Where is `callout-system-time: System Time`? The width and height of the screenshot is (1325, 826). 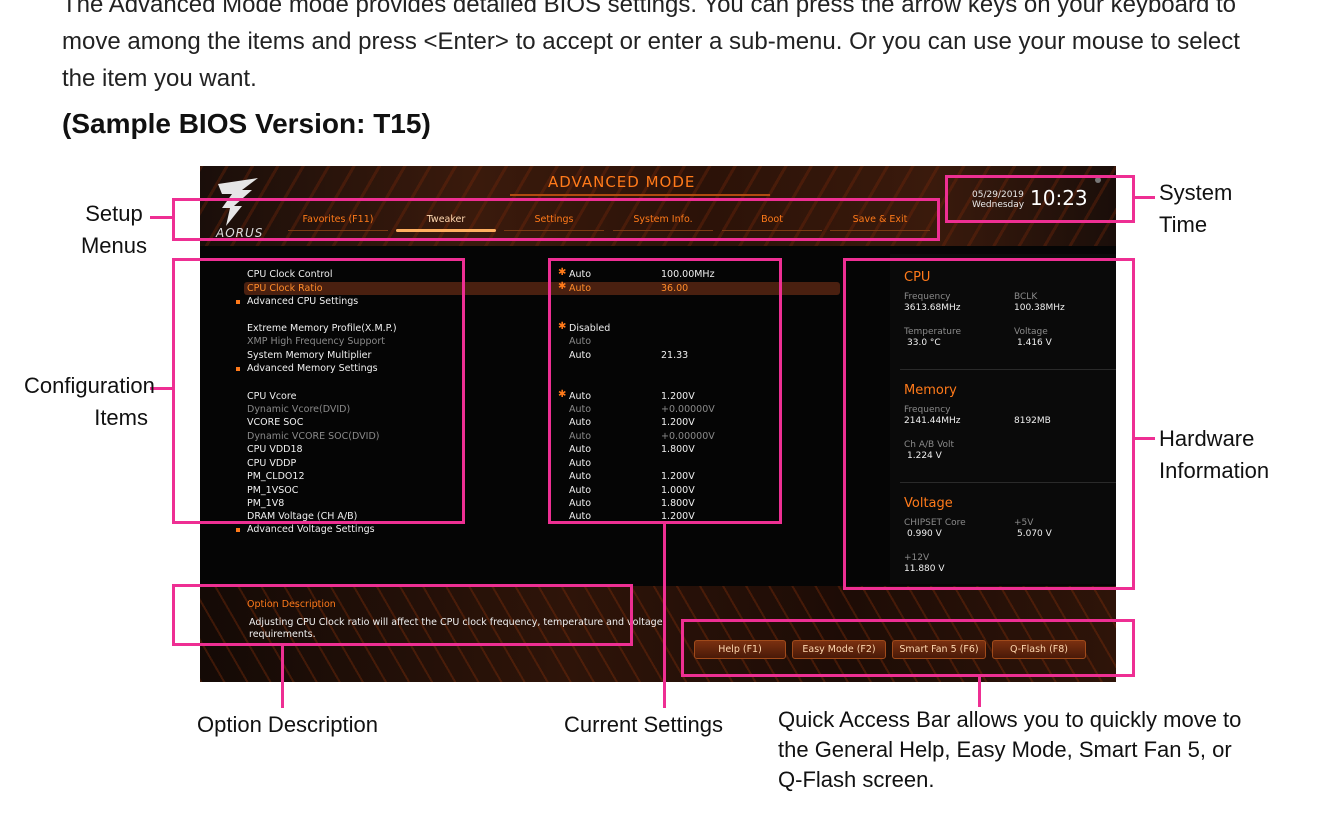
callout-system-time: System Time is located at coordinates (1196, 208).